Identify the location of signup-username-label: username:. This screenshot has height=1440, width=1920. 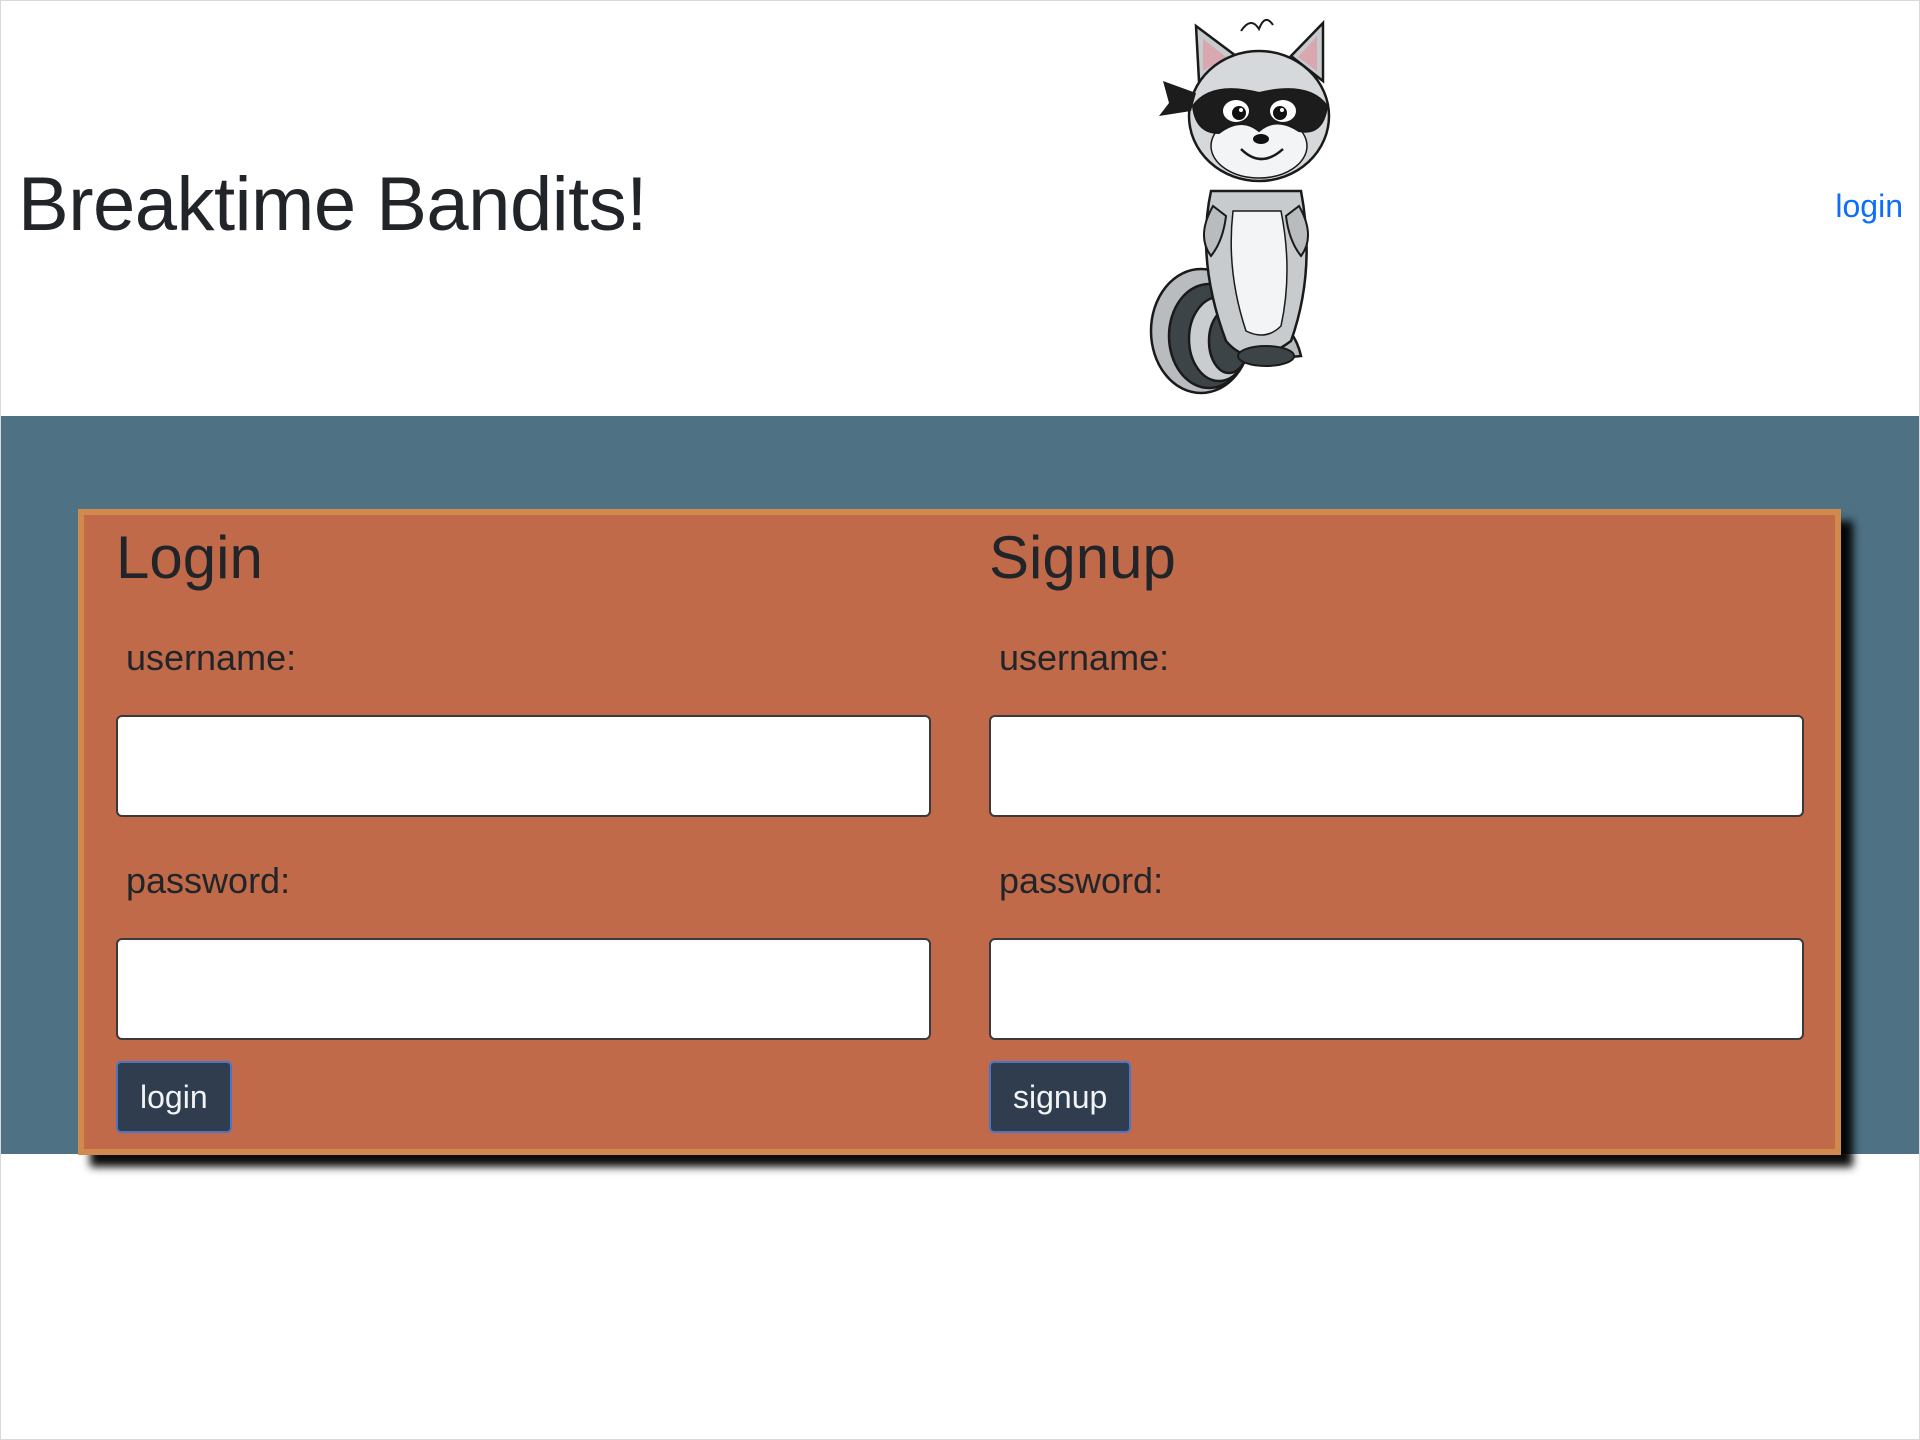
(1084, 657).